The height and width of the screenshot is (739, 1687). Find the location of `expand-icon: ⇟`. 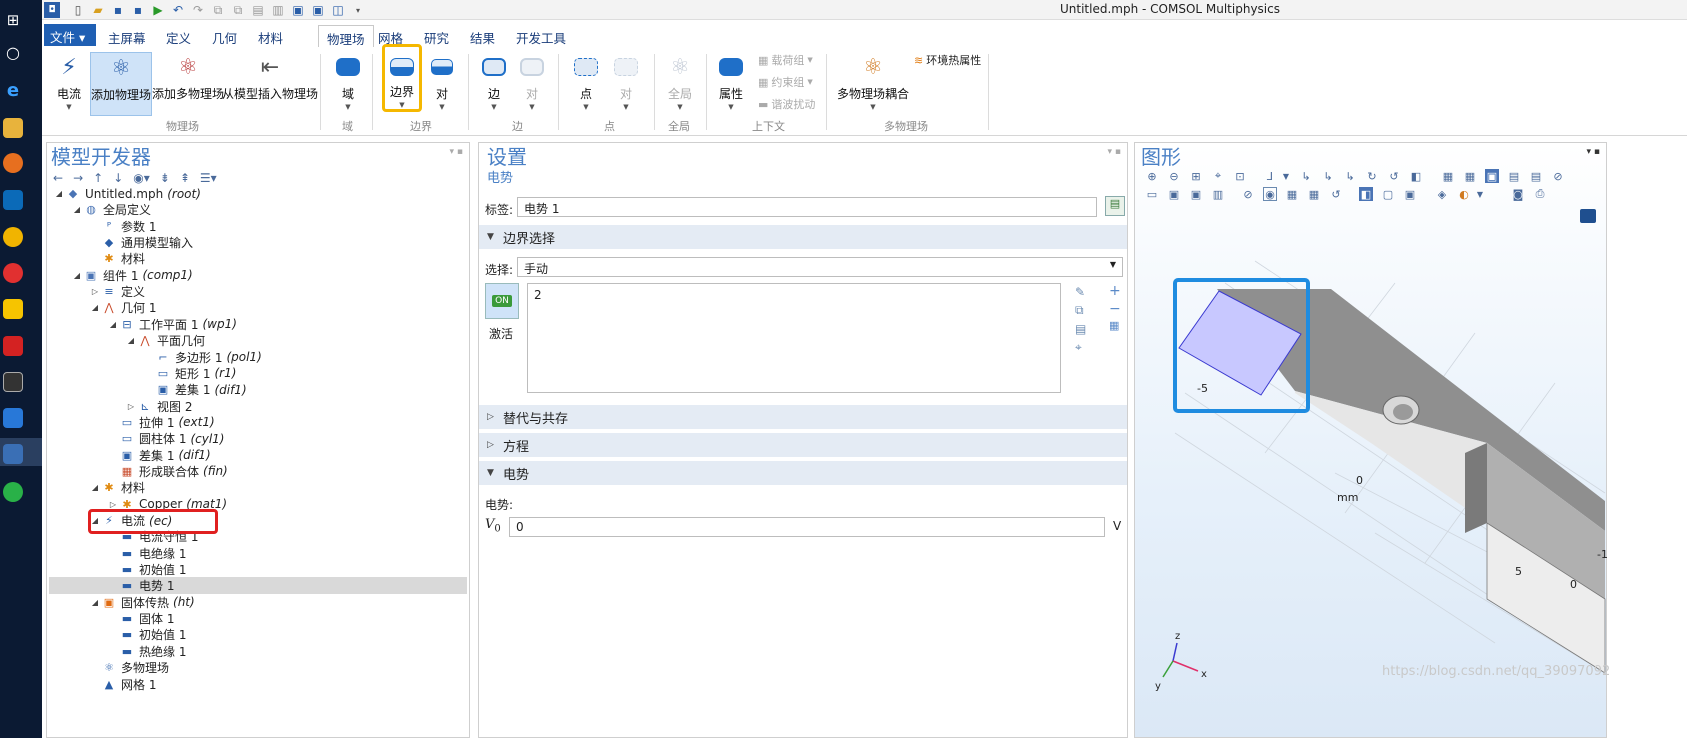

expand-icon: ⇟ is located at coordinates (165, 178).